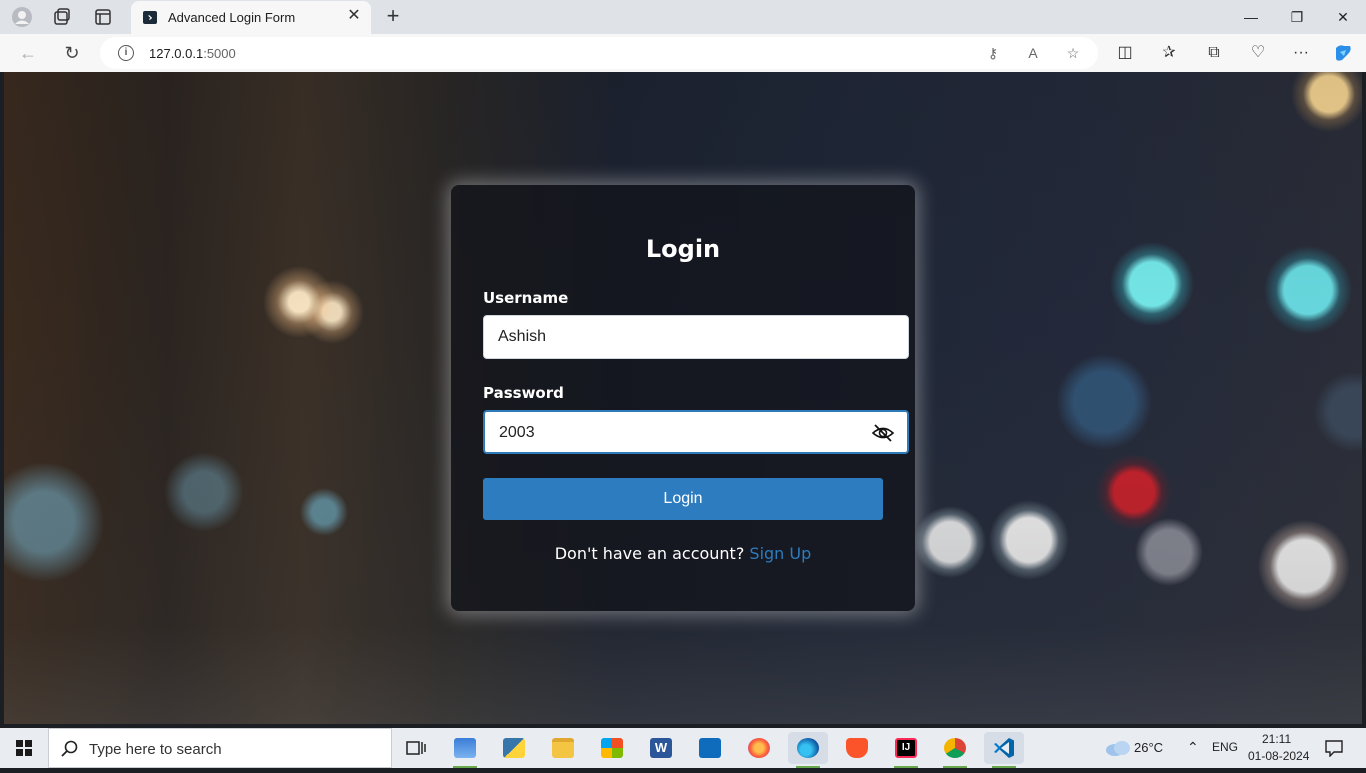  I want to click on signup-row: Don't have an account? Sign Up, so click(683, 553).